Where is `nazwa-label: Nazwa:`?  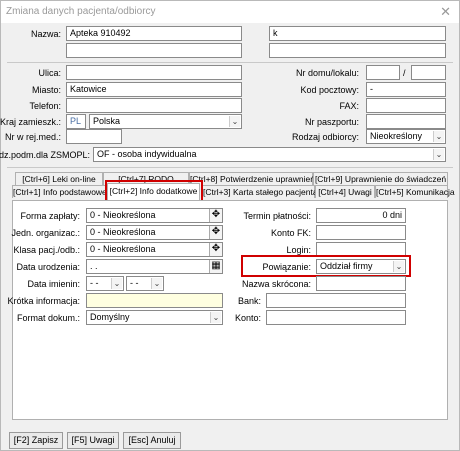 nazwa-label: Nazwa: is located at coordinates (45, 34).